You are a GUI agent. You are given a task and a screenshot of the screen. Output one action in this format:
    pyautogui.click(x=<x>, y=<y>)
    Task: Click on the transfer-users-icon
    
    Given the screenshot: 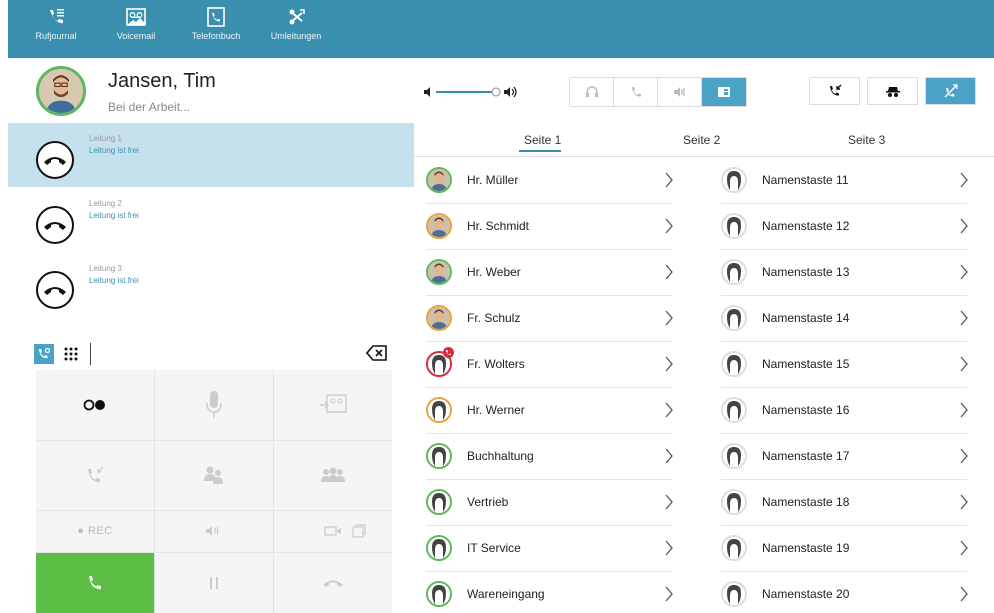 What is the action you would take?
    pyautogui.click(x=213, y=475)
    